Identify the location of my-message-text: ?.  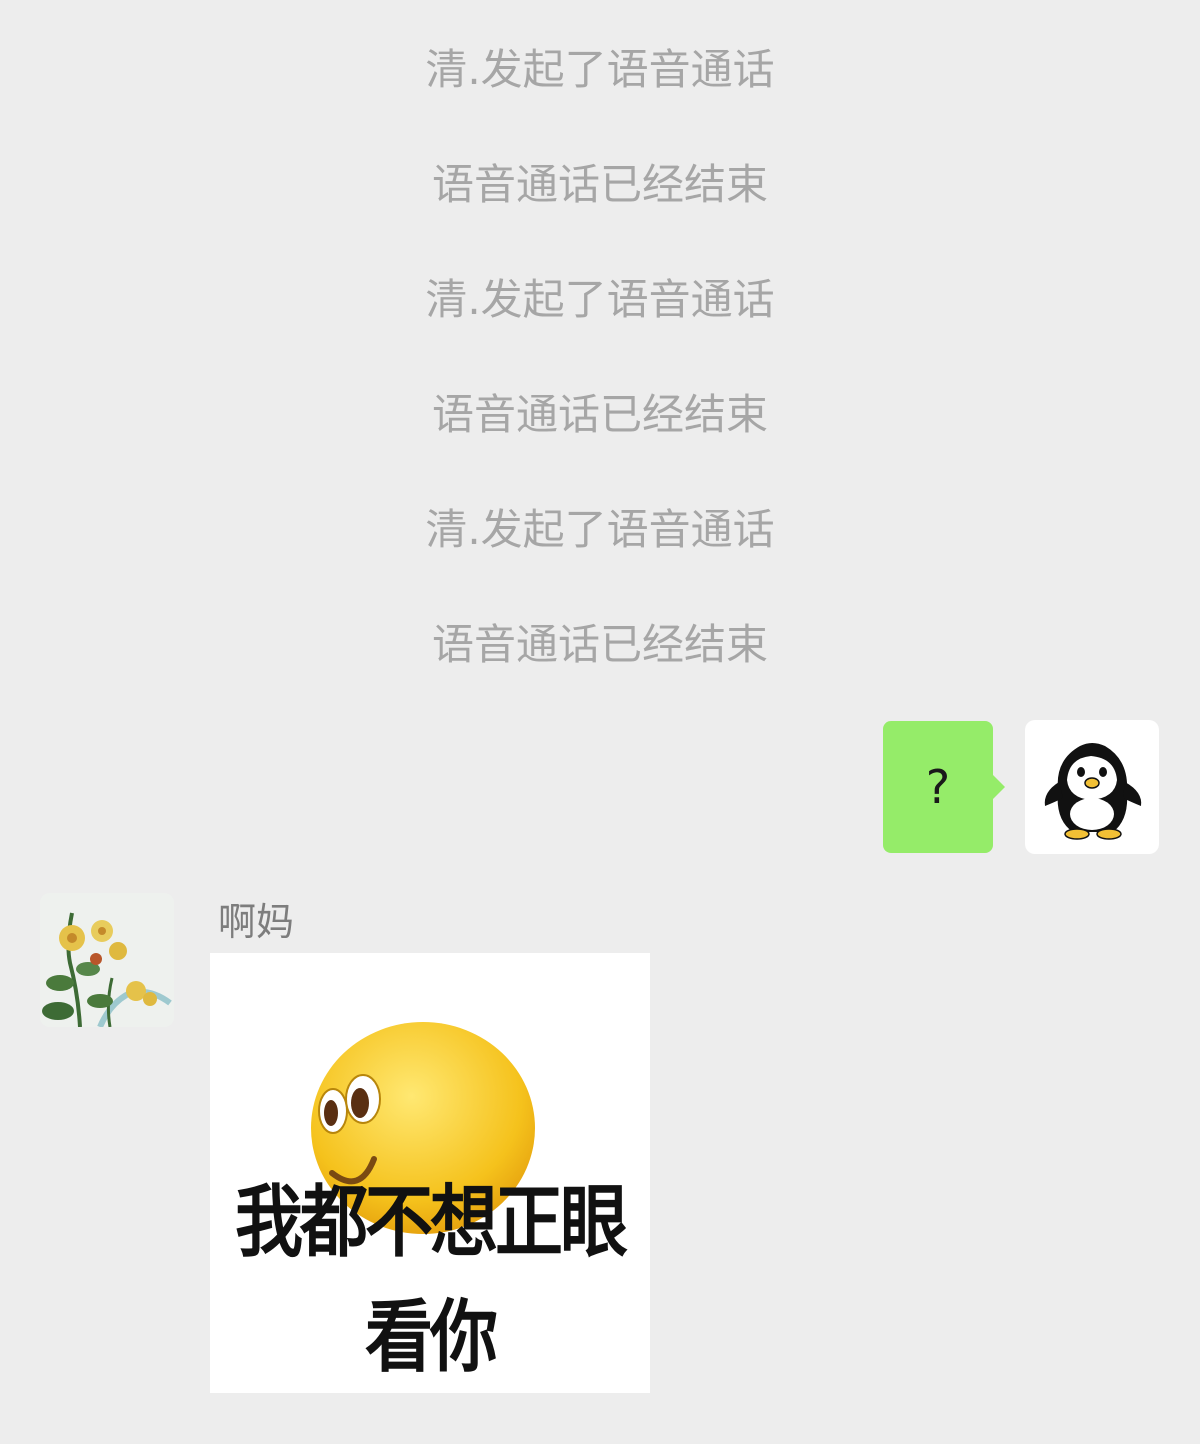
(938, 787).